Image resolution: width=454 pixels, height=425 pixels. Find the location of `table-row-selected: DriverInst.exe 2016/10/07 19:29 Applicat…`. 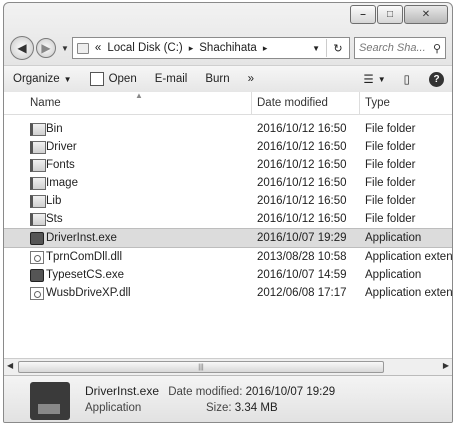

table-row-selected: DriverInst.exe 2016/10/07 19:29 Applicat… is located at coordinates (228, 238).